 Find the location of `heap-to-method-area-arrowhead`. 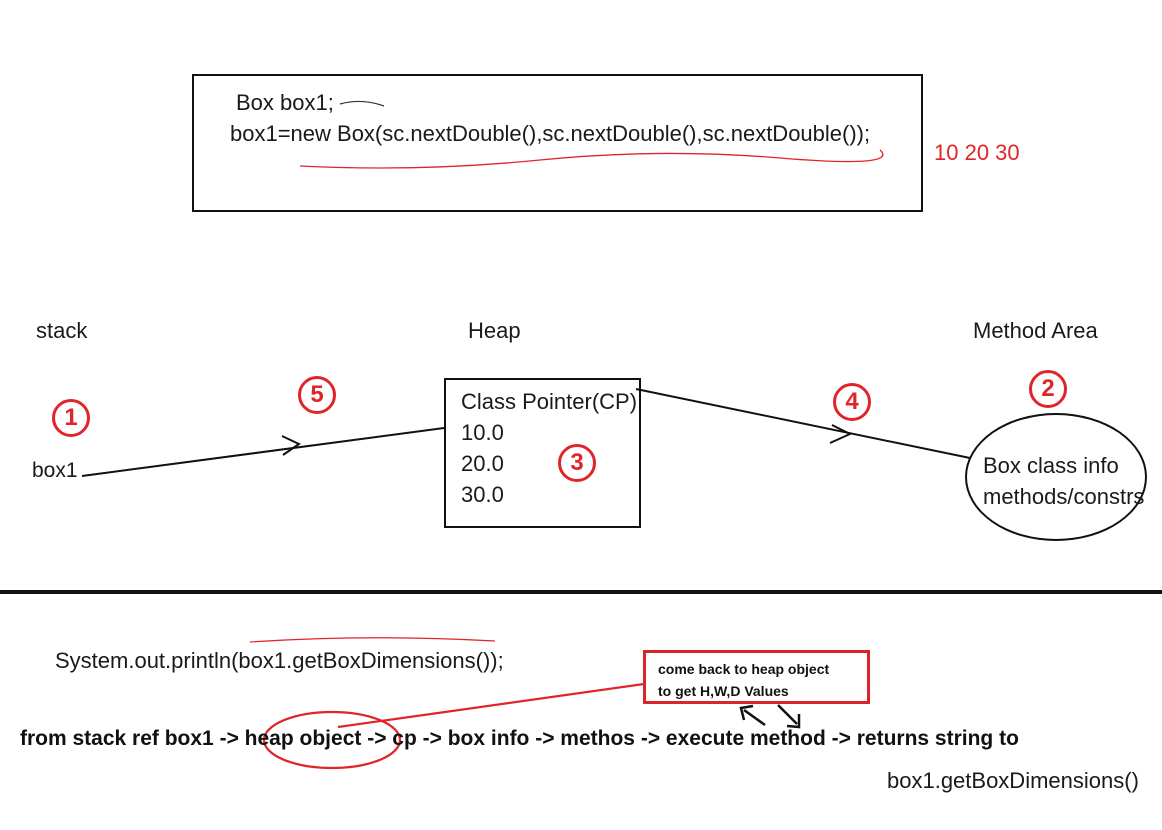

heap-to-method-area-arrowhead is located at coordinates (841, 434).